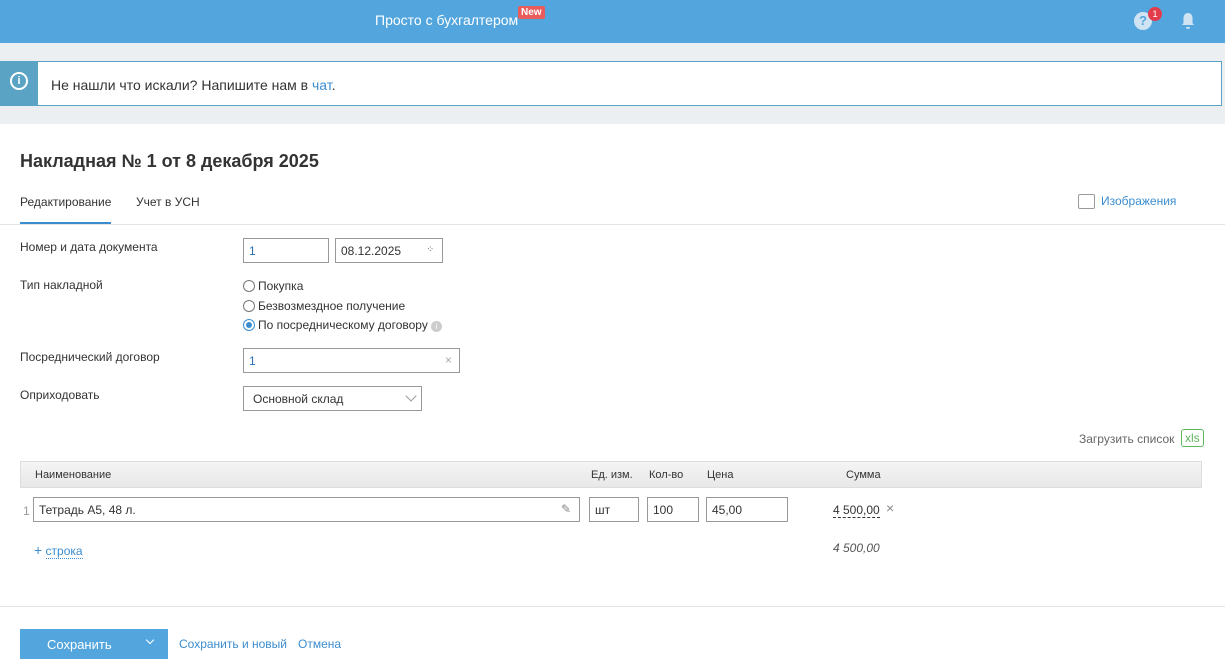  I want to click on unit-input: шт, so click(614, 509).